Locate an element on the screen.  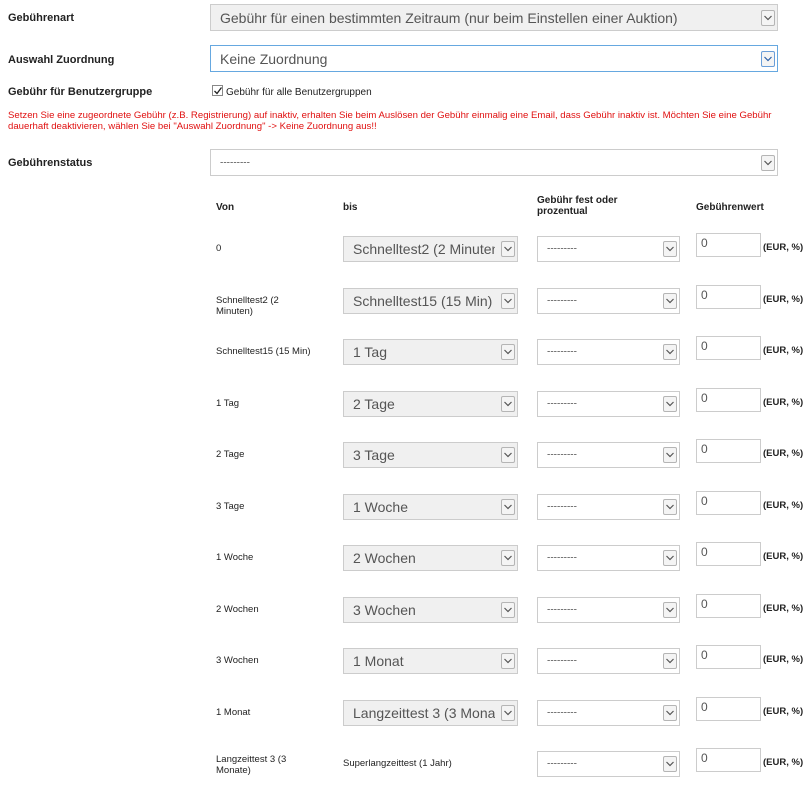
row-bis-select: 1 Monat is located at coordinates (430, 661).